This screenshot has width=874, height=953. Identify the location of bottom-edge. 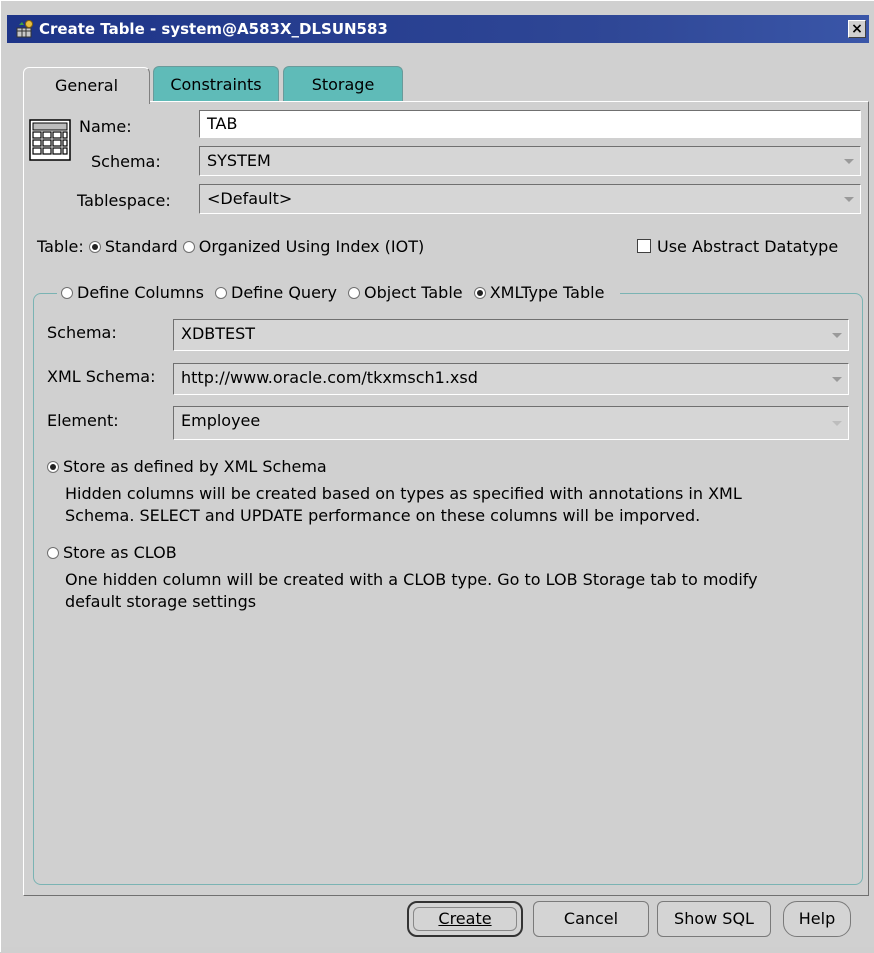
(437, 950).